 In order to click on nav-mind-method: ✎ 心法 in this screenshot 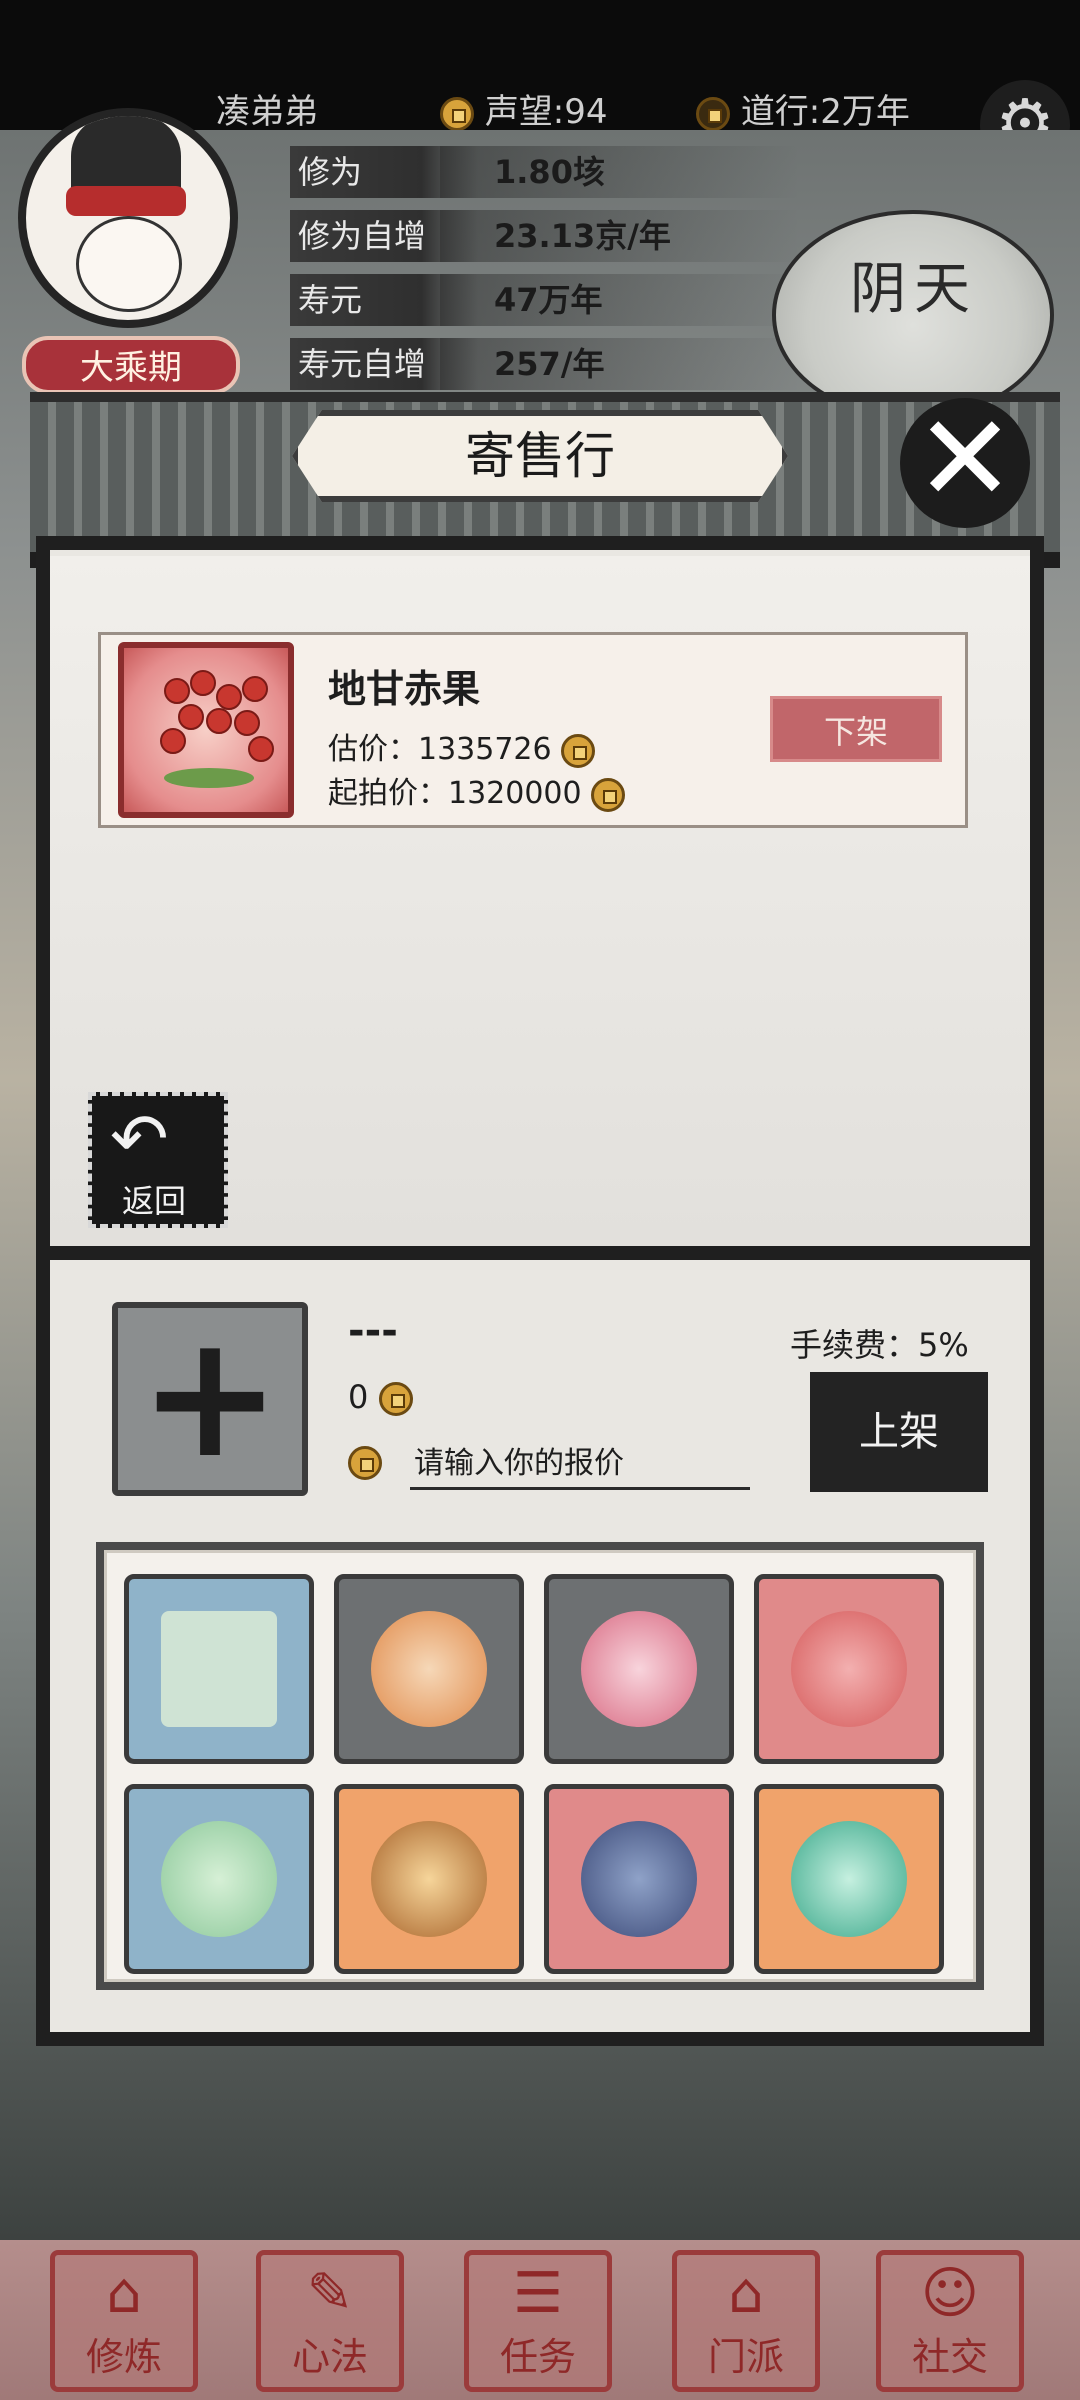, I will do `click(330, 2321)`.